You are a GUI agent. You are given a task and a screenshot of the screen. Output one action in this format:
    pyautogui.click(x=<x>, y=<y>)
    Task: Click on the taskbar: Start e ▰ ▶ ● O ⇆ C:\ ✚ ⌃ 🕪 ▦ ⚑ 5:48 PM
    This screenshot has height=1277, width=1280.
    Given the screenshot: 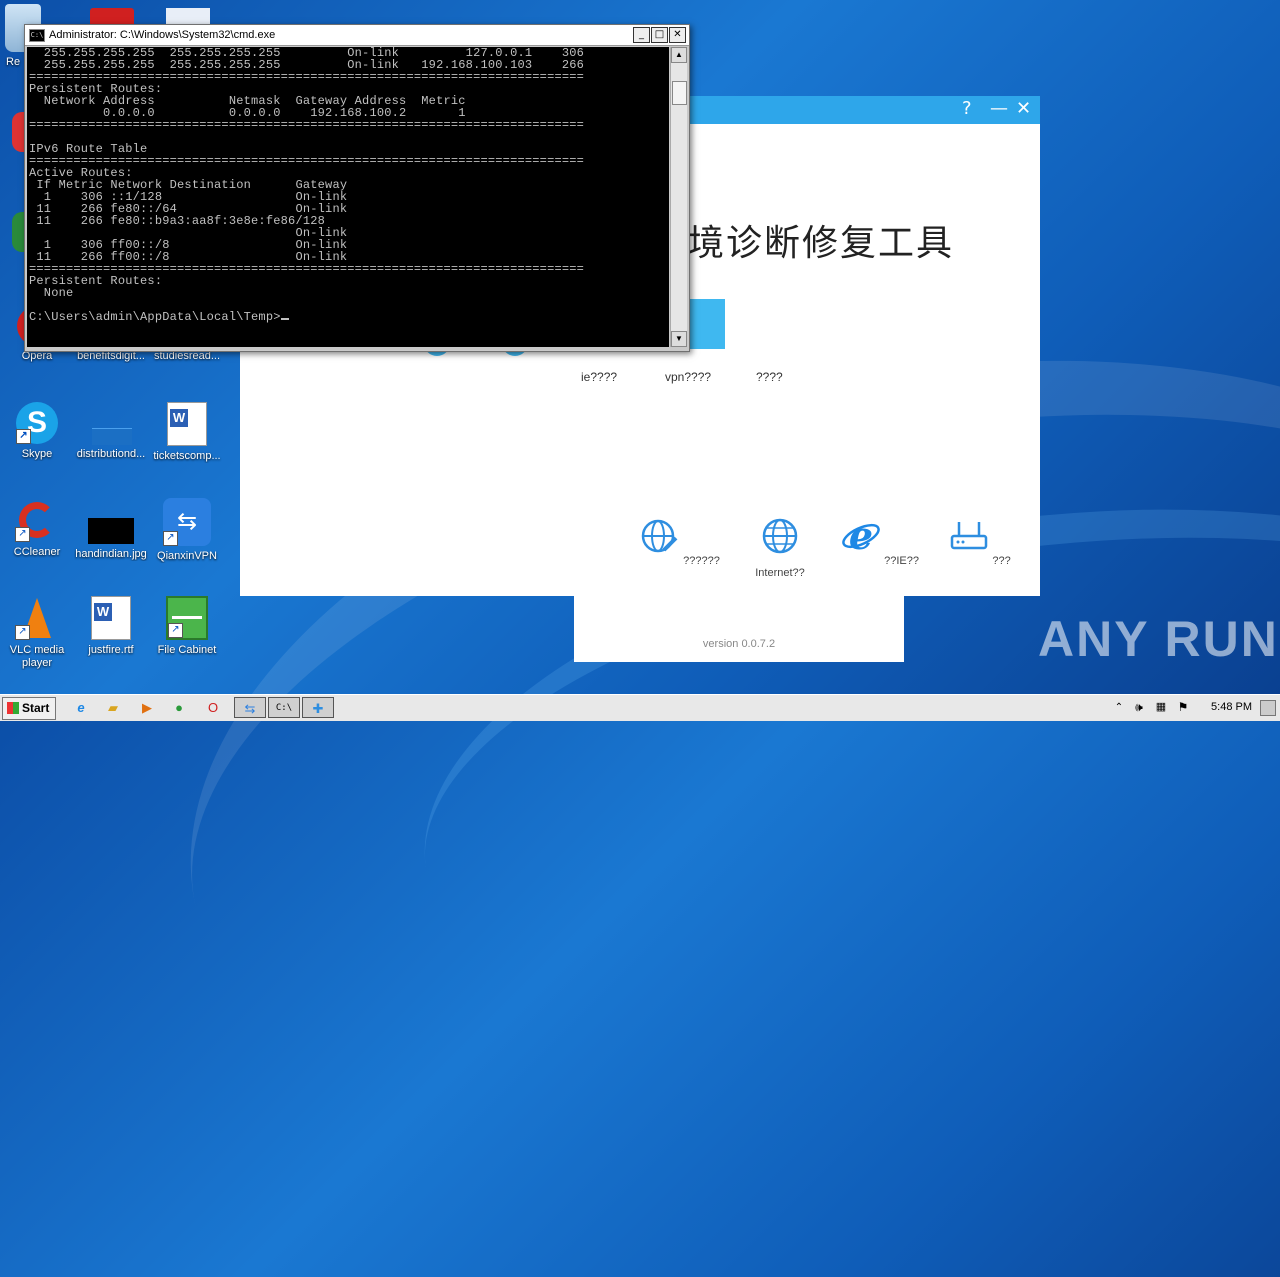 What is the action you would take?
    pyautogui.click(x=640, y=707)
    